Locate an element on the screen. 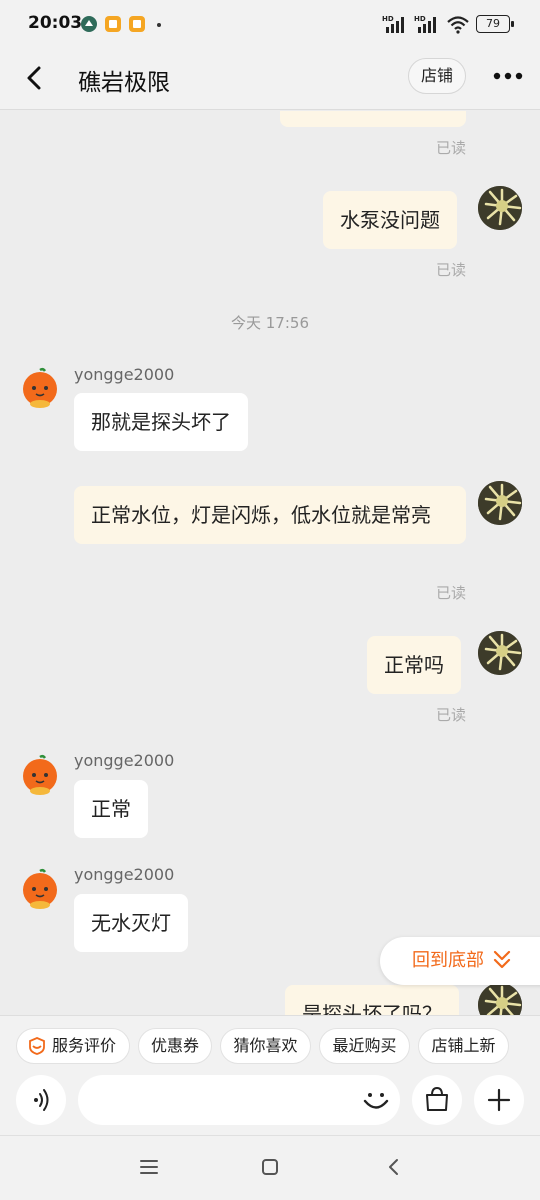  chip-label: 最近购买 is located at coordinates (364, 1045).